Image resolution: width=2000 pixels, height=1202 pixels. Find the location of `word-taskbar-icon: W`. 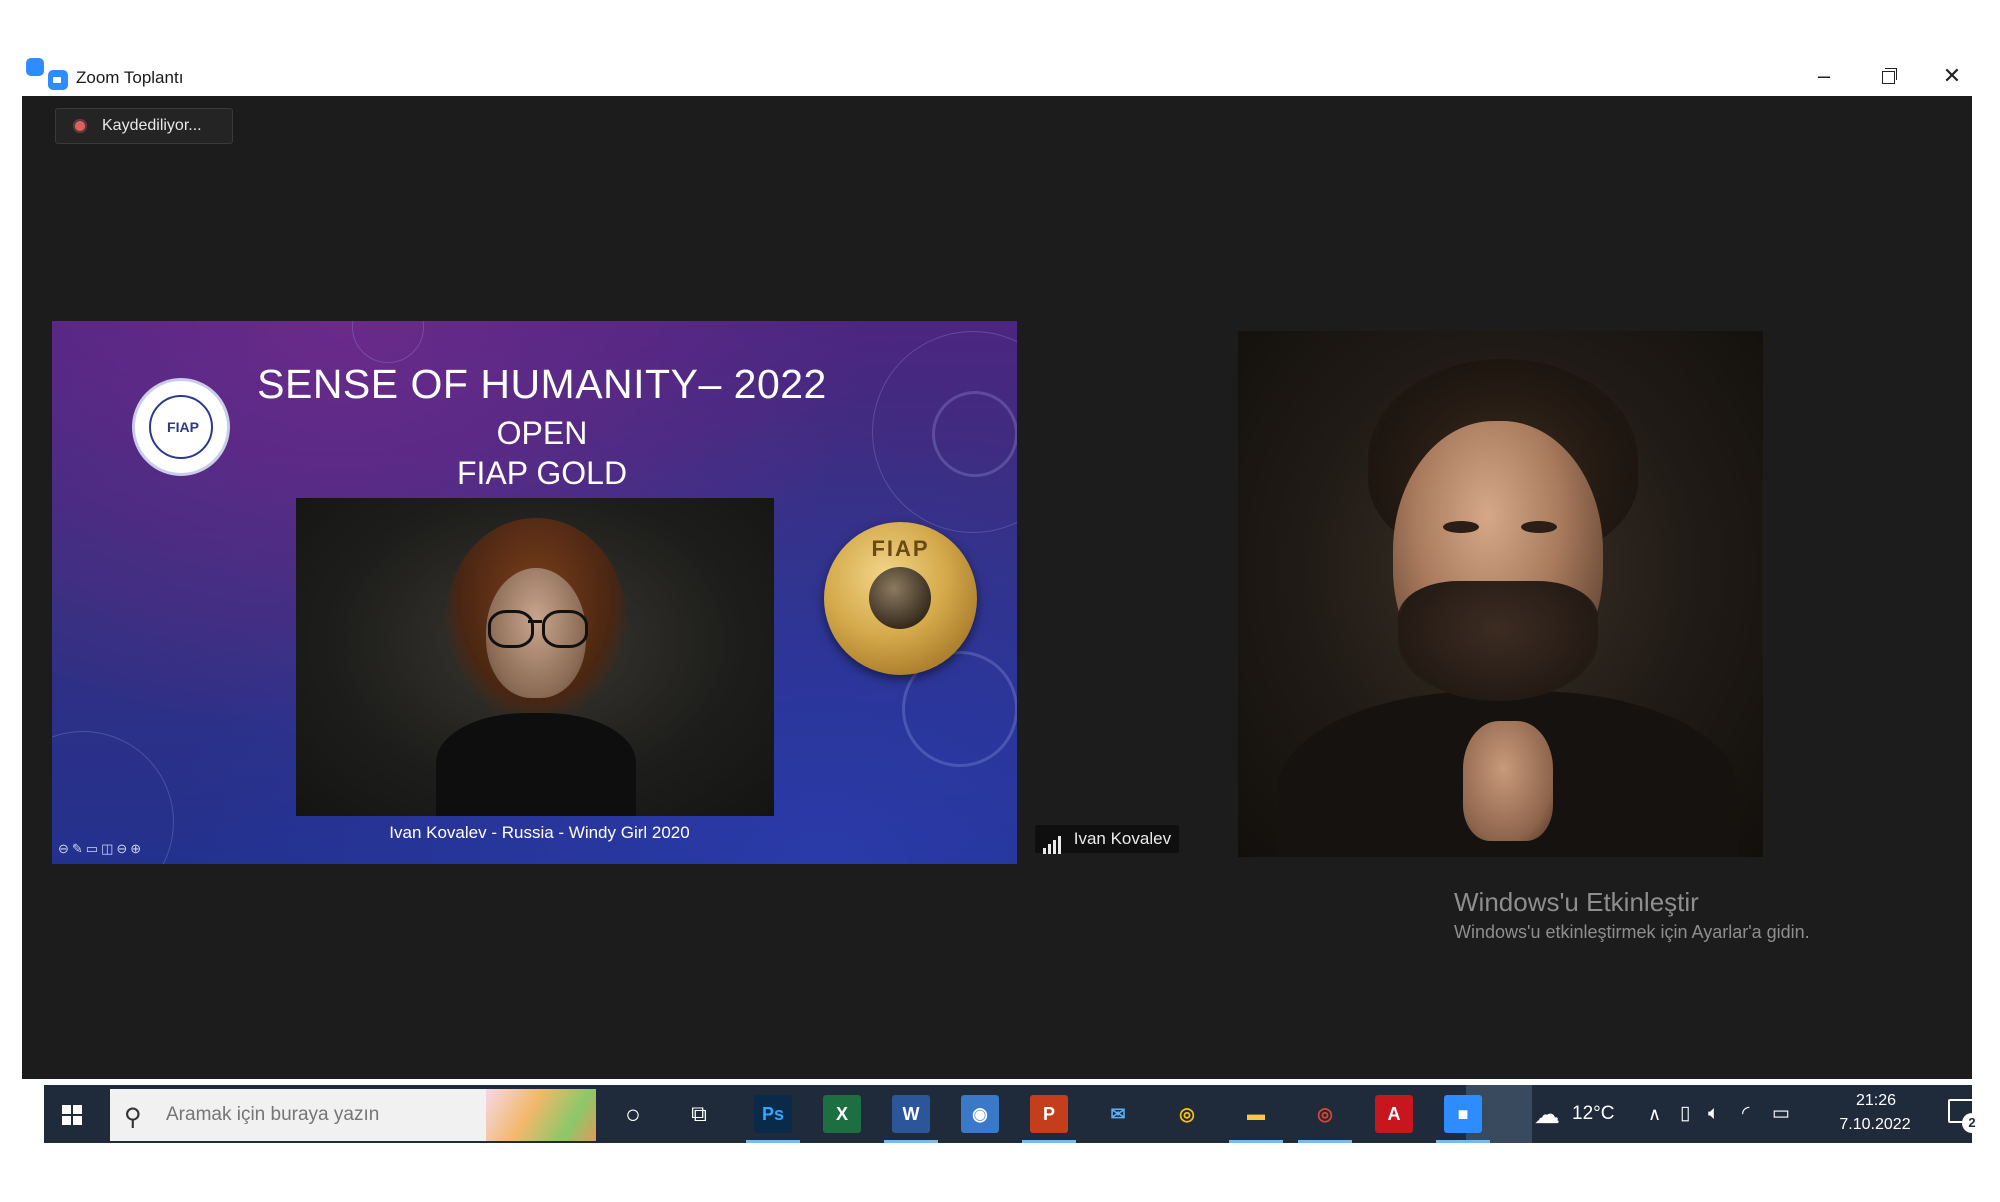

word-taskbar-icon: W is located at coordinates (911, 1114).